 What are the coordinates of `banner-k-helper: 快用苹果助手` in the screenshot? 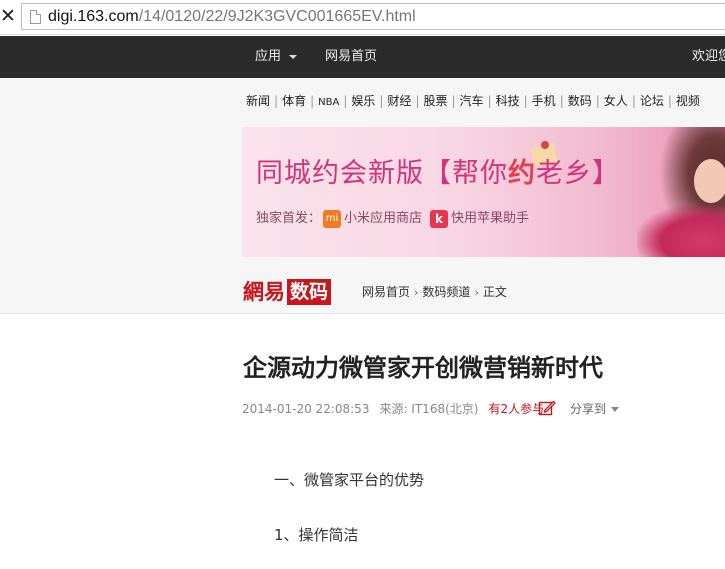 It's located at (490, 218).